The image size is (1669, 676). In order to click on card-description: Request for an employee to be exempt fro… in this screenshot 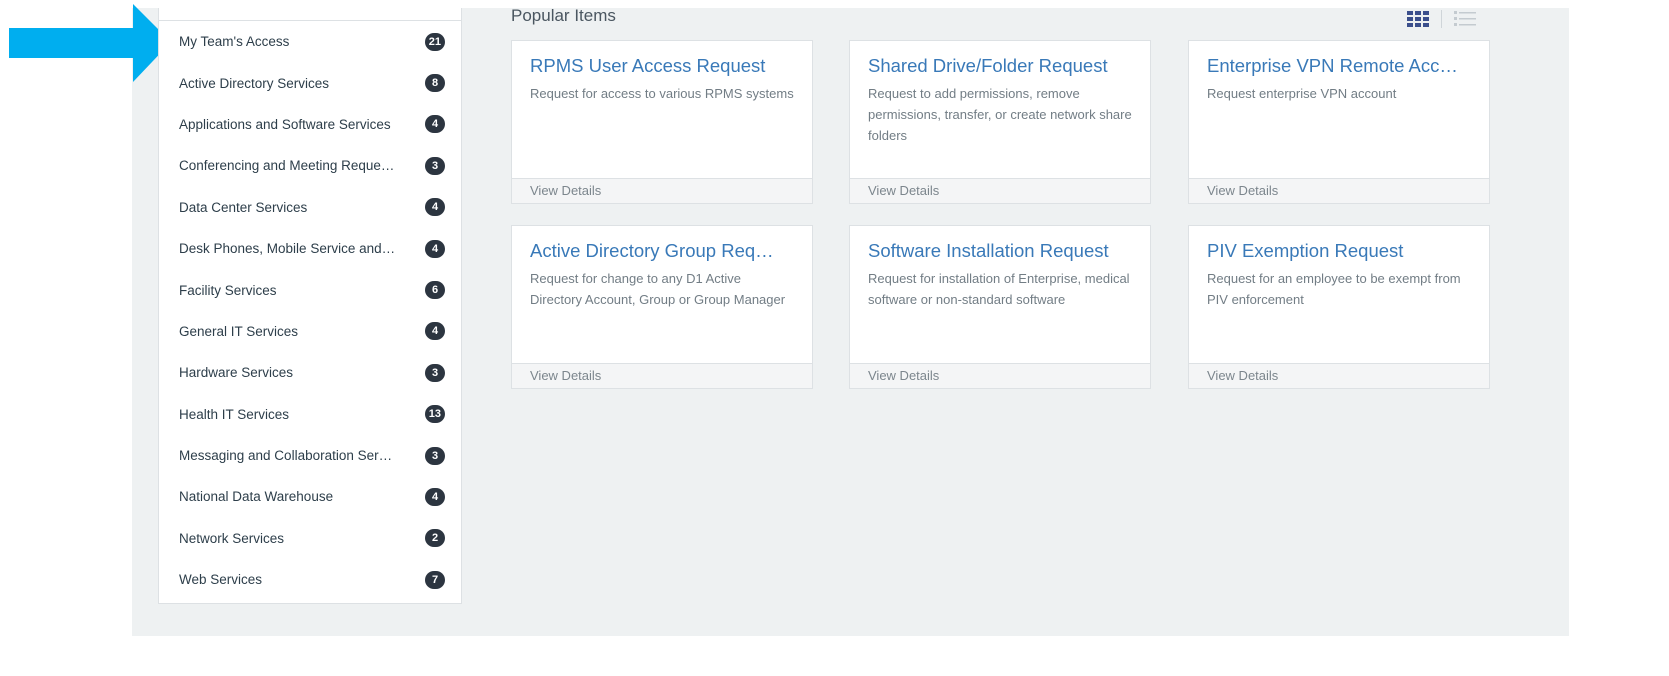, I will do `click(1334, 289)`.